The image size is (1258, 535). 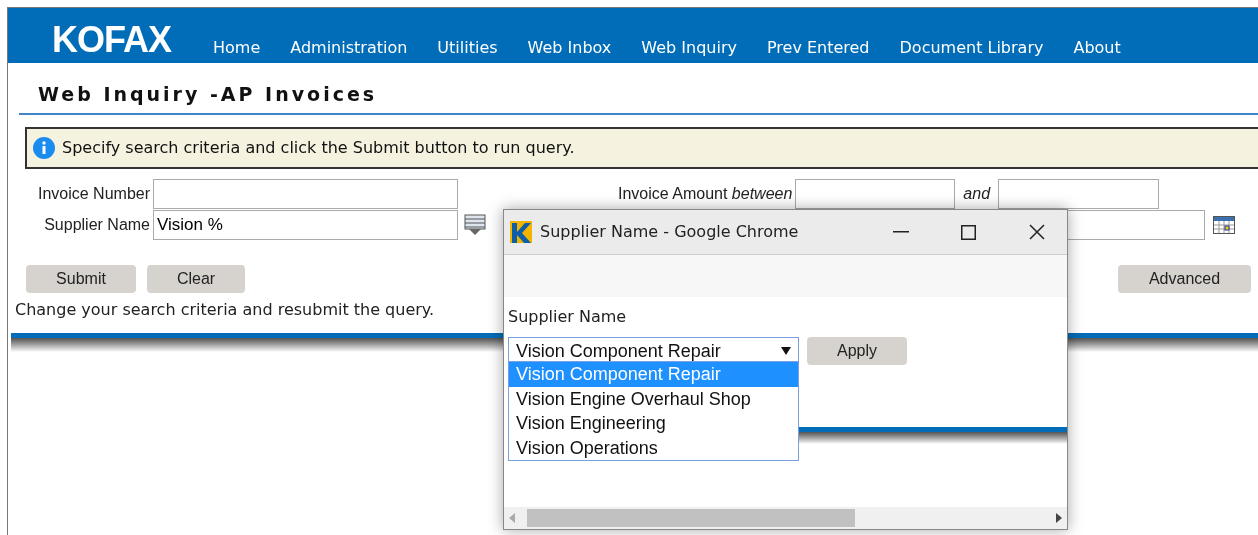 I want to click on dropdown-option: Vision Operations, so click(x=653, y=447).